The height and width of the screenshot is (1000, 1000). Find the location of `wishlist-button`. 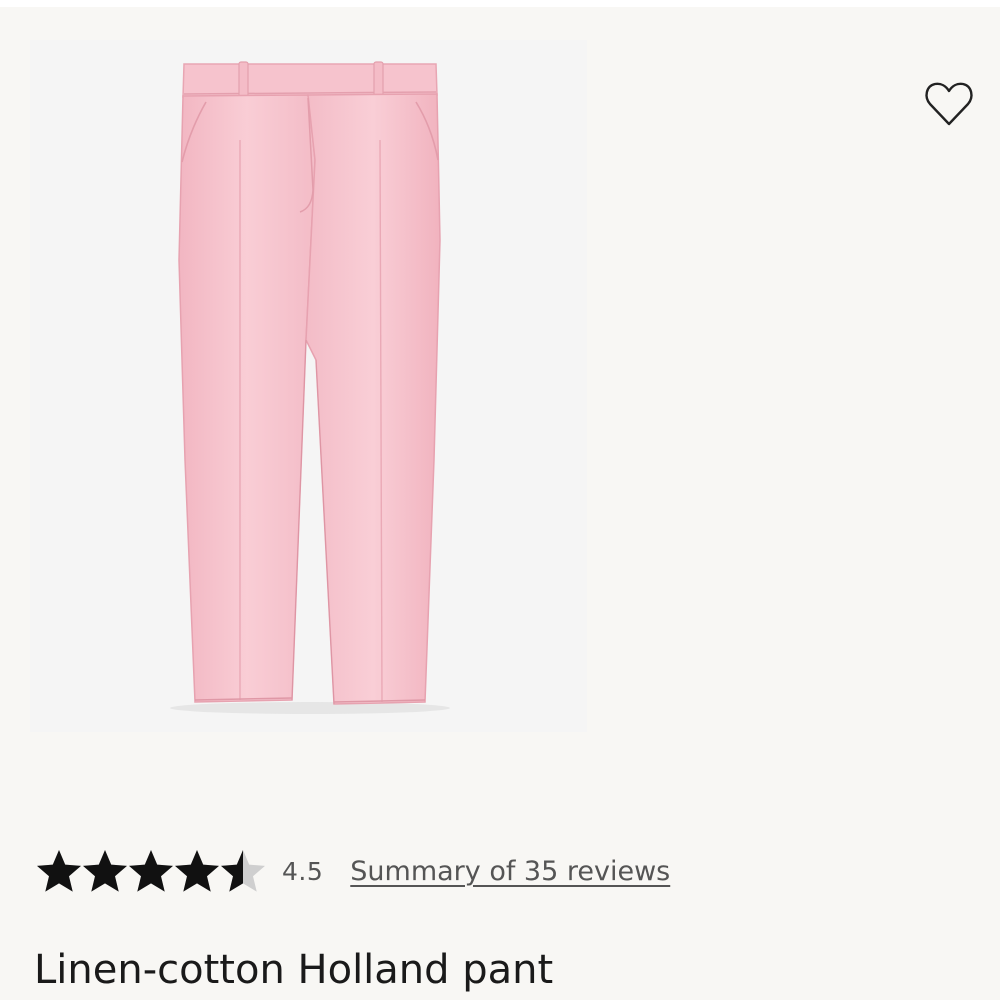

wishlist-button is located at coordinates (949, 104).